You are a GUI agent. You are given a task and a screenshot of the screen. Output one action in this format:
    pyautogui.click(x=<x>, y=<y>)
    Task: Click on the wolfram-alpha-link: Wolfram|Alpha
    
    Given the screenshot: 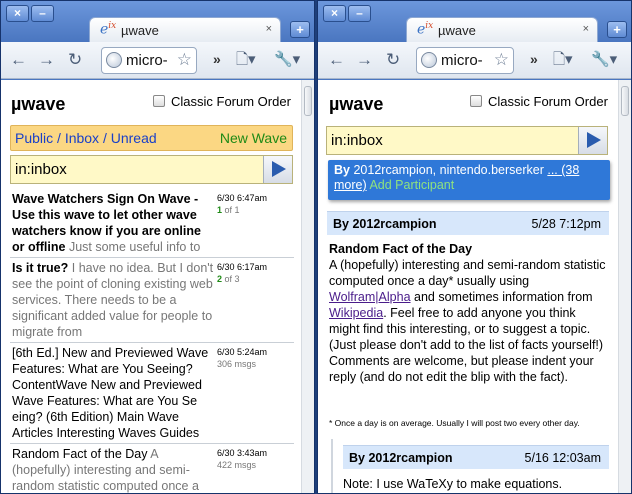 What is the action you would take?
    pyautogui.click(x=370, y=297)
    